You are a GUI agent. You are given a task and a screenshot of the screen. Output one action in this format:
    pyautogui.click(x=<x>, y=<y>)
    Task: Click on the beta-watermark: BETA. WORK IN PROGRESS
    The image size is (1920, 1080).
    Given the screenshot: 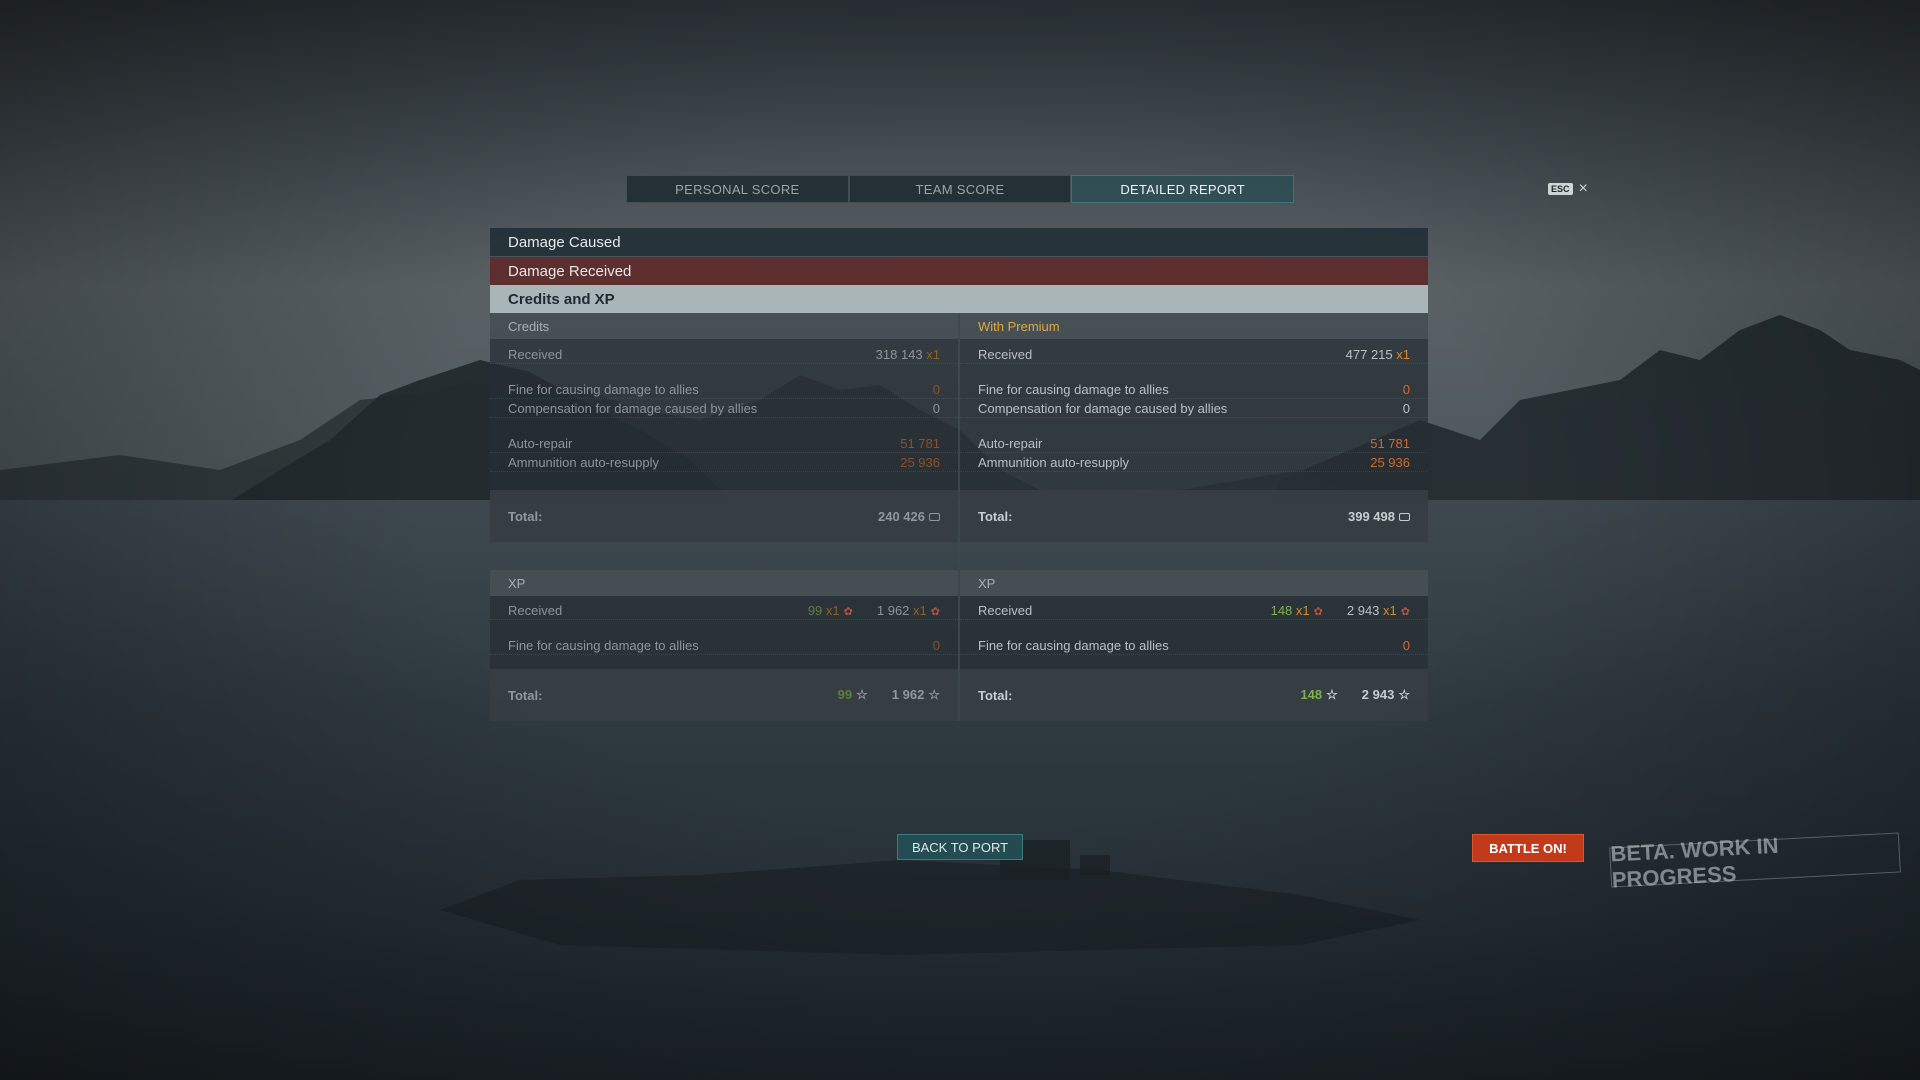 What is the action you would take?
    pyautogui.click(x=1755, y=862)
    